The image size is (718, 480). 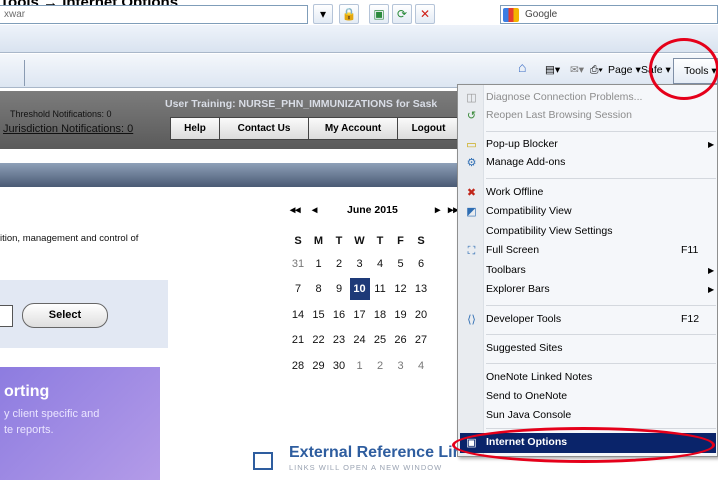 What do you see at coordinates (421, 264) in the screenshot?
I see `calendar-day: 6` at bounding box center [421, 264].